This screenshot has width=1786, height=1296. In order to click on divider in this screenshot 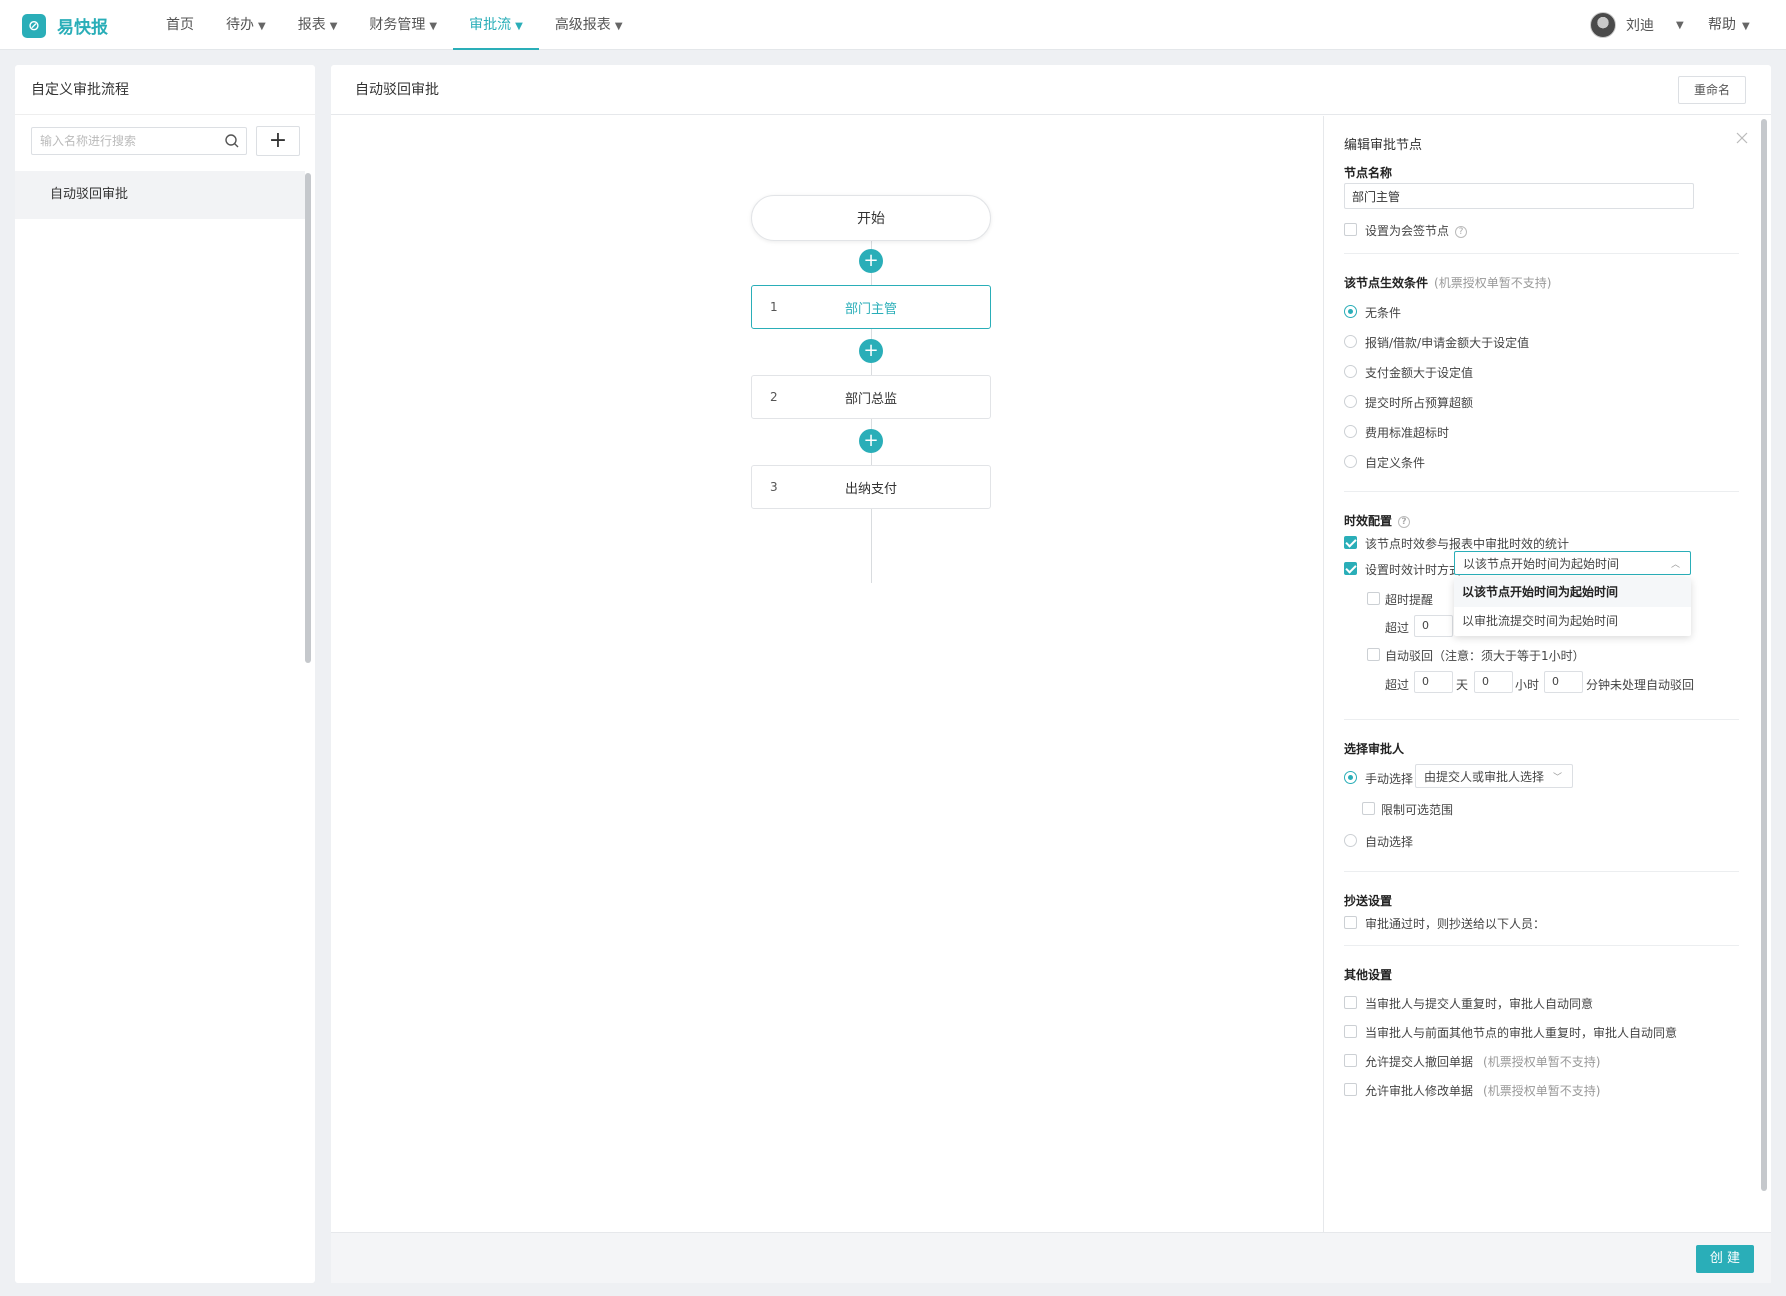, I will do `click(1541, 253)`.